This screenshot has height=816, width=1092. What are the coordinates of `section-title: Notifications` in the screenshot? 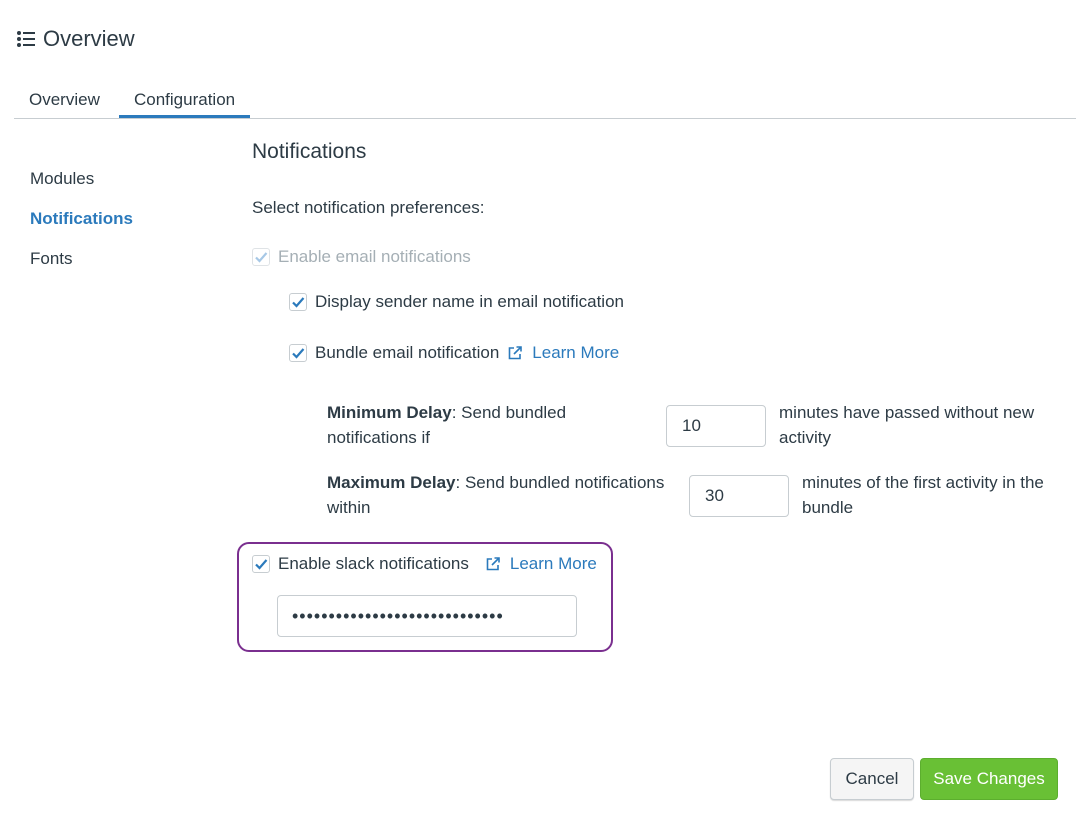 It's located at (309, 151).